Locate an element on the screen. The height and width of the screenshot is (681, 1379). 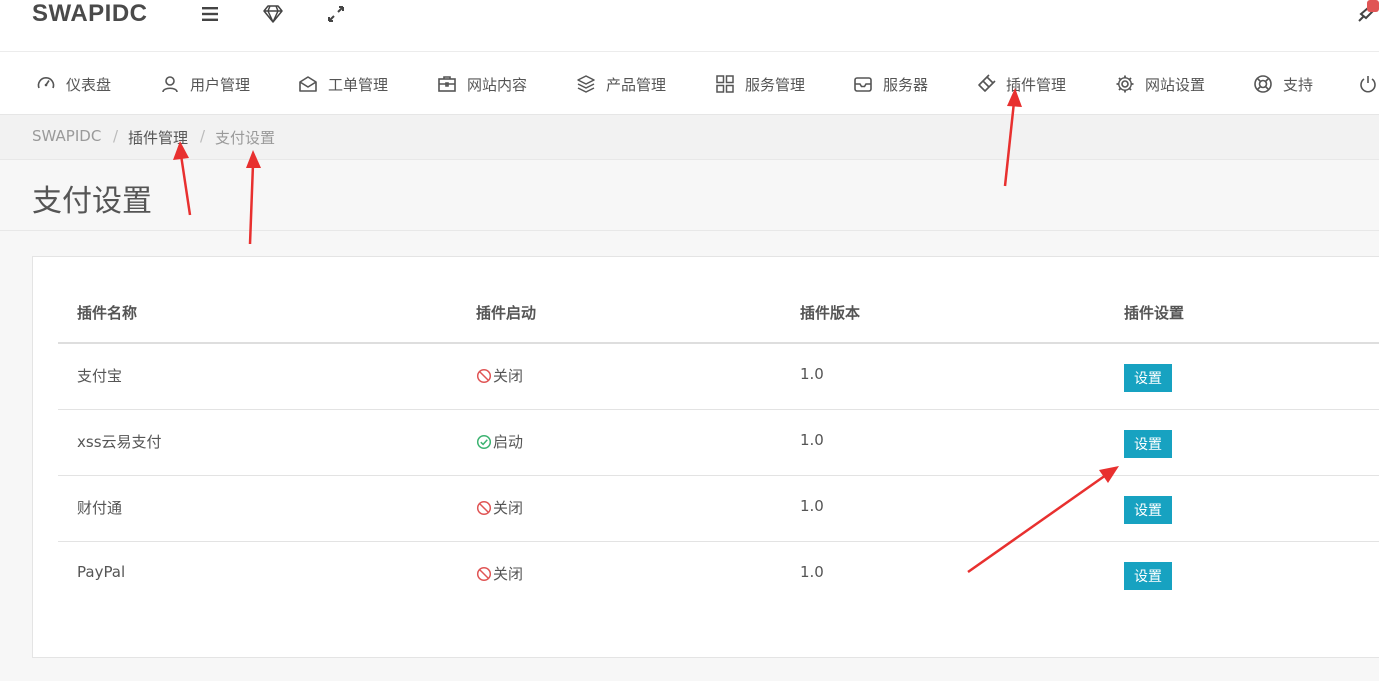
nav-item-plugins: 插件管理 is located at coordinates (1021, 84).